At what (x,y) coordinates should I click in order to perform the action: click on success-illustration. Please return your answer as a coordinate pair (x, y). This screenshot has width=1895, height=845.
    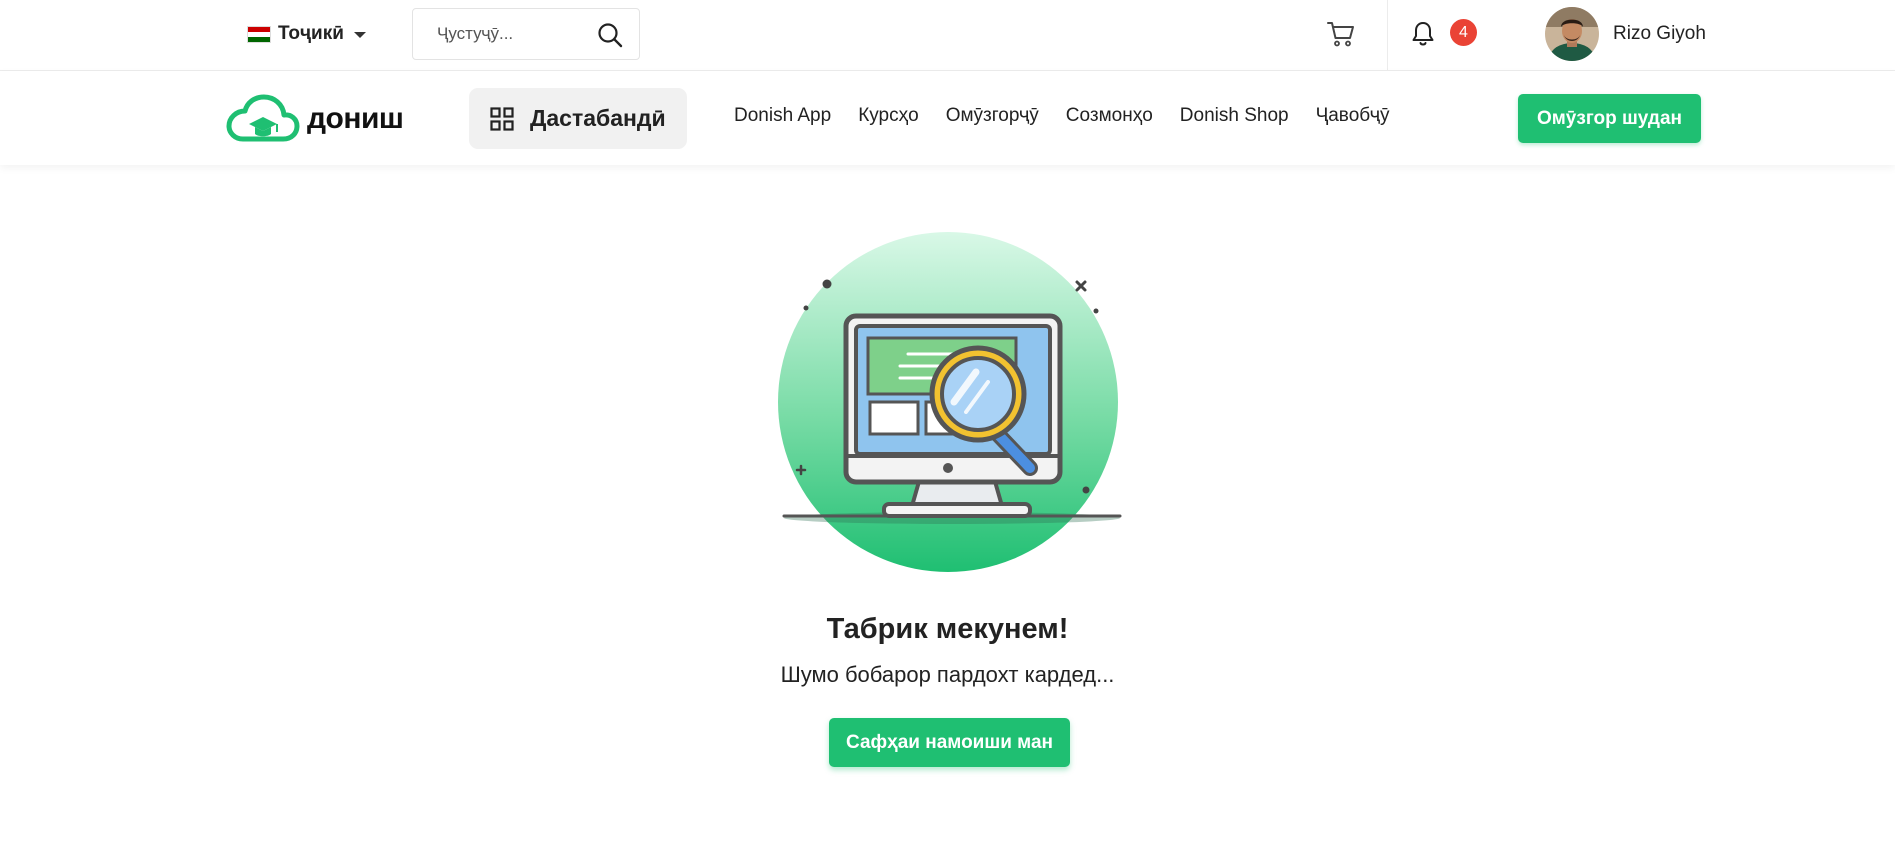
    Looking at the image, I should click on (950, 402).